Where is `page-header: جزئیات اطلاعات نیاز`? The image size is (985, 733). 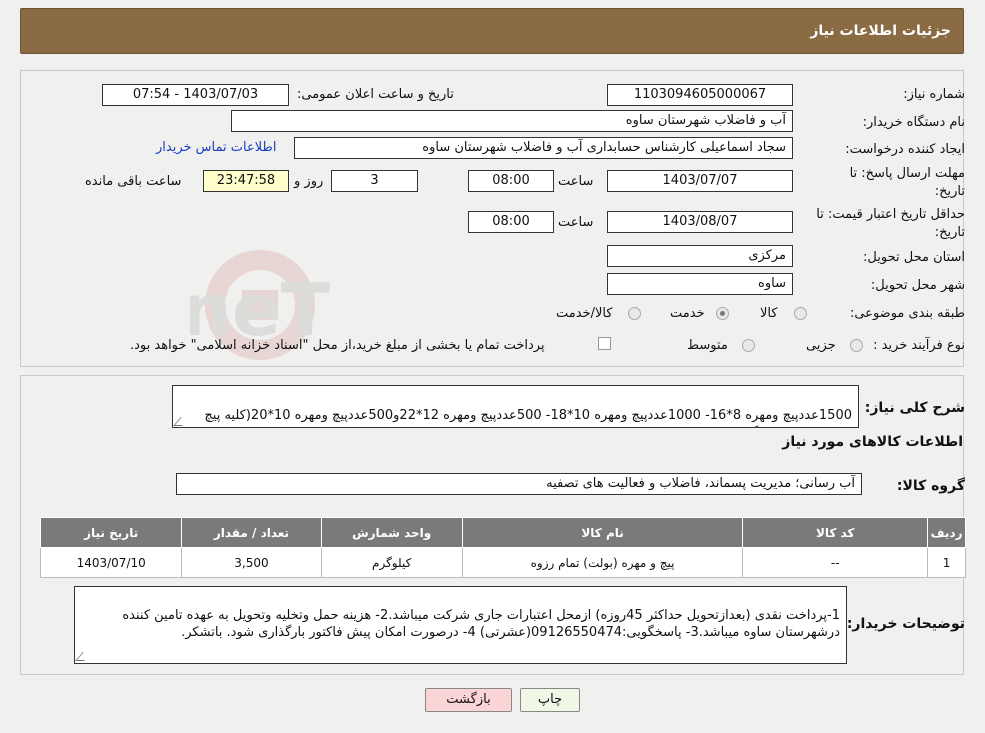 page-header: جزئیات اطلاعات نیاز is located at coordinates (492, 31).